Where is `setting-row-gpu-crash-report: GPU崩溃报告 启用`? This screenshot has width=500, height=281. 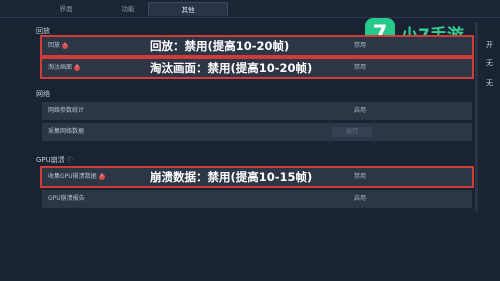 setting-row-gpu-crash-report: GPU崩溃报告 启用 is located at coordinates (257, 199).